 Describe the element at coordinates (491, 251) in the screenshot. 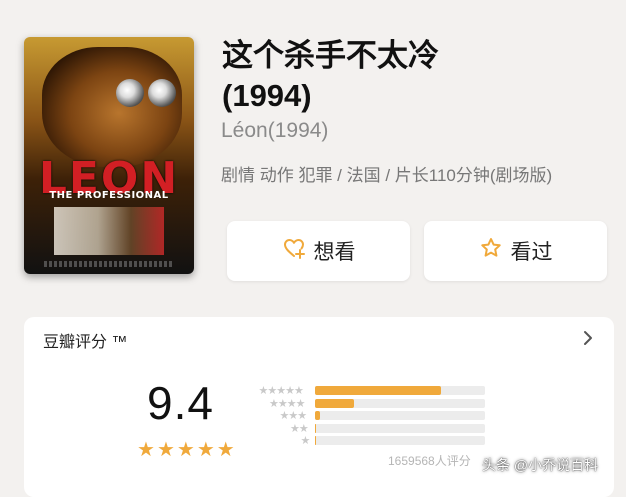

I see `star-outline-icon` at that location.